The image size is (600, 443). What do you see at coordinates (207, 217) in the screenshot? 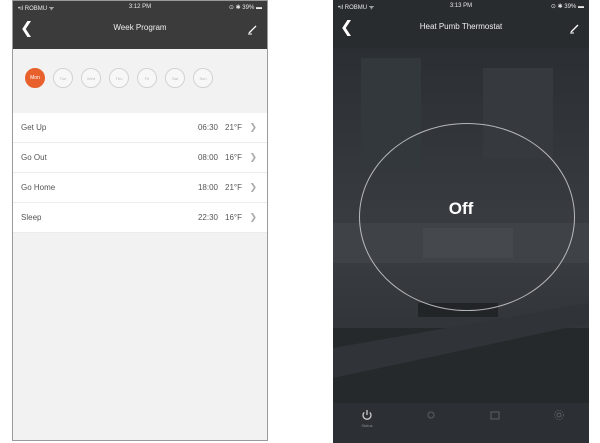
I see `period-time: 22:30` at bounding box center [207, 217].